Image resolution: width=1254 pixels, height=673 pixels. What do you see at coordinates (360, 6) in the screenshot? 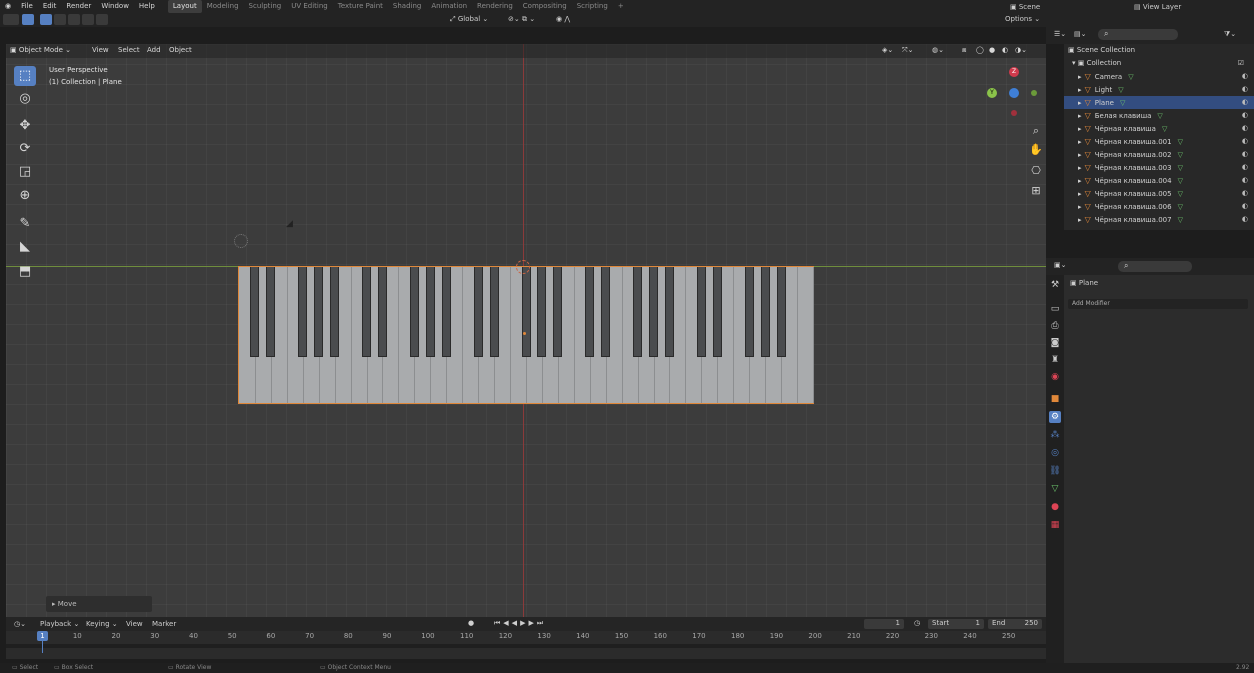
I see `tab-texture-paint: Texture Paint` at bounding box center [360, 6].